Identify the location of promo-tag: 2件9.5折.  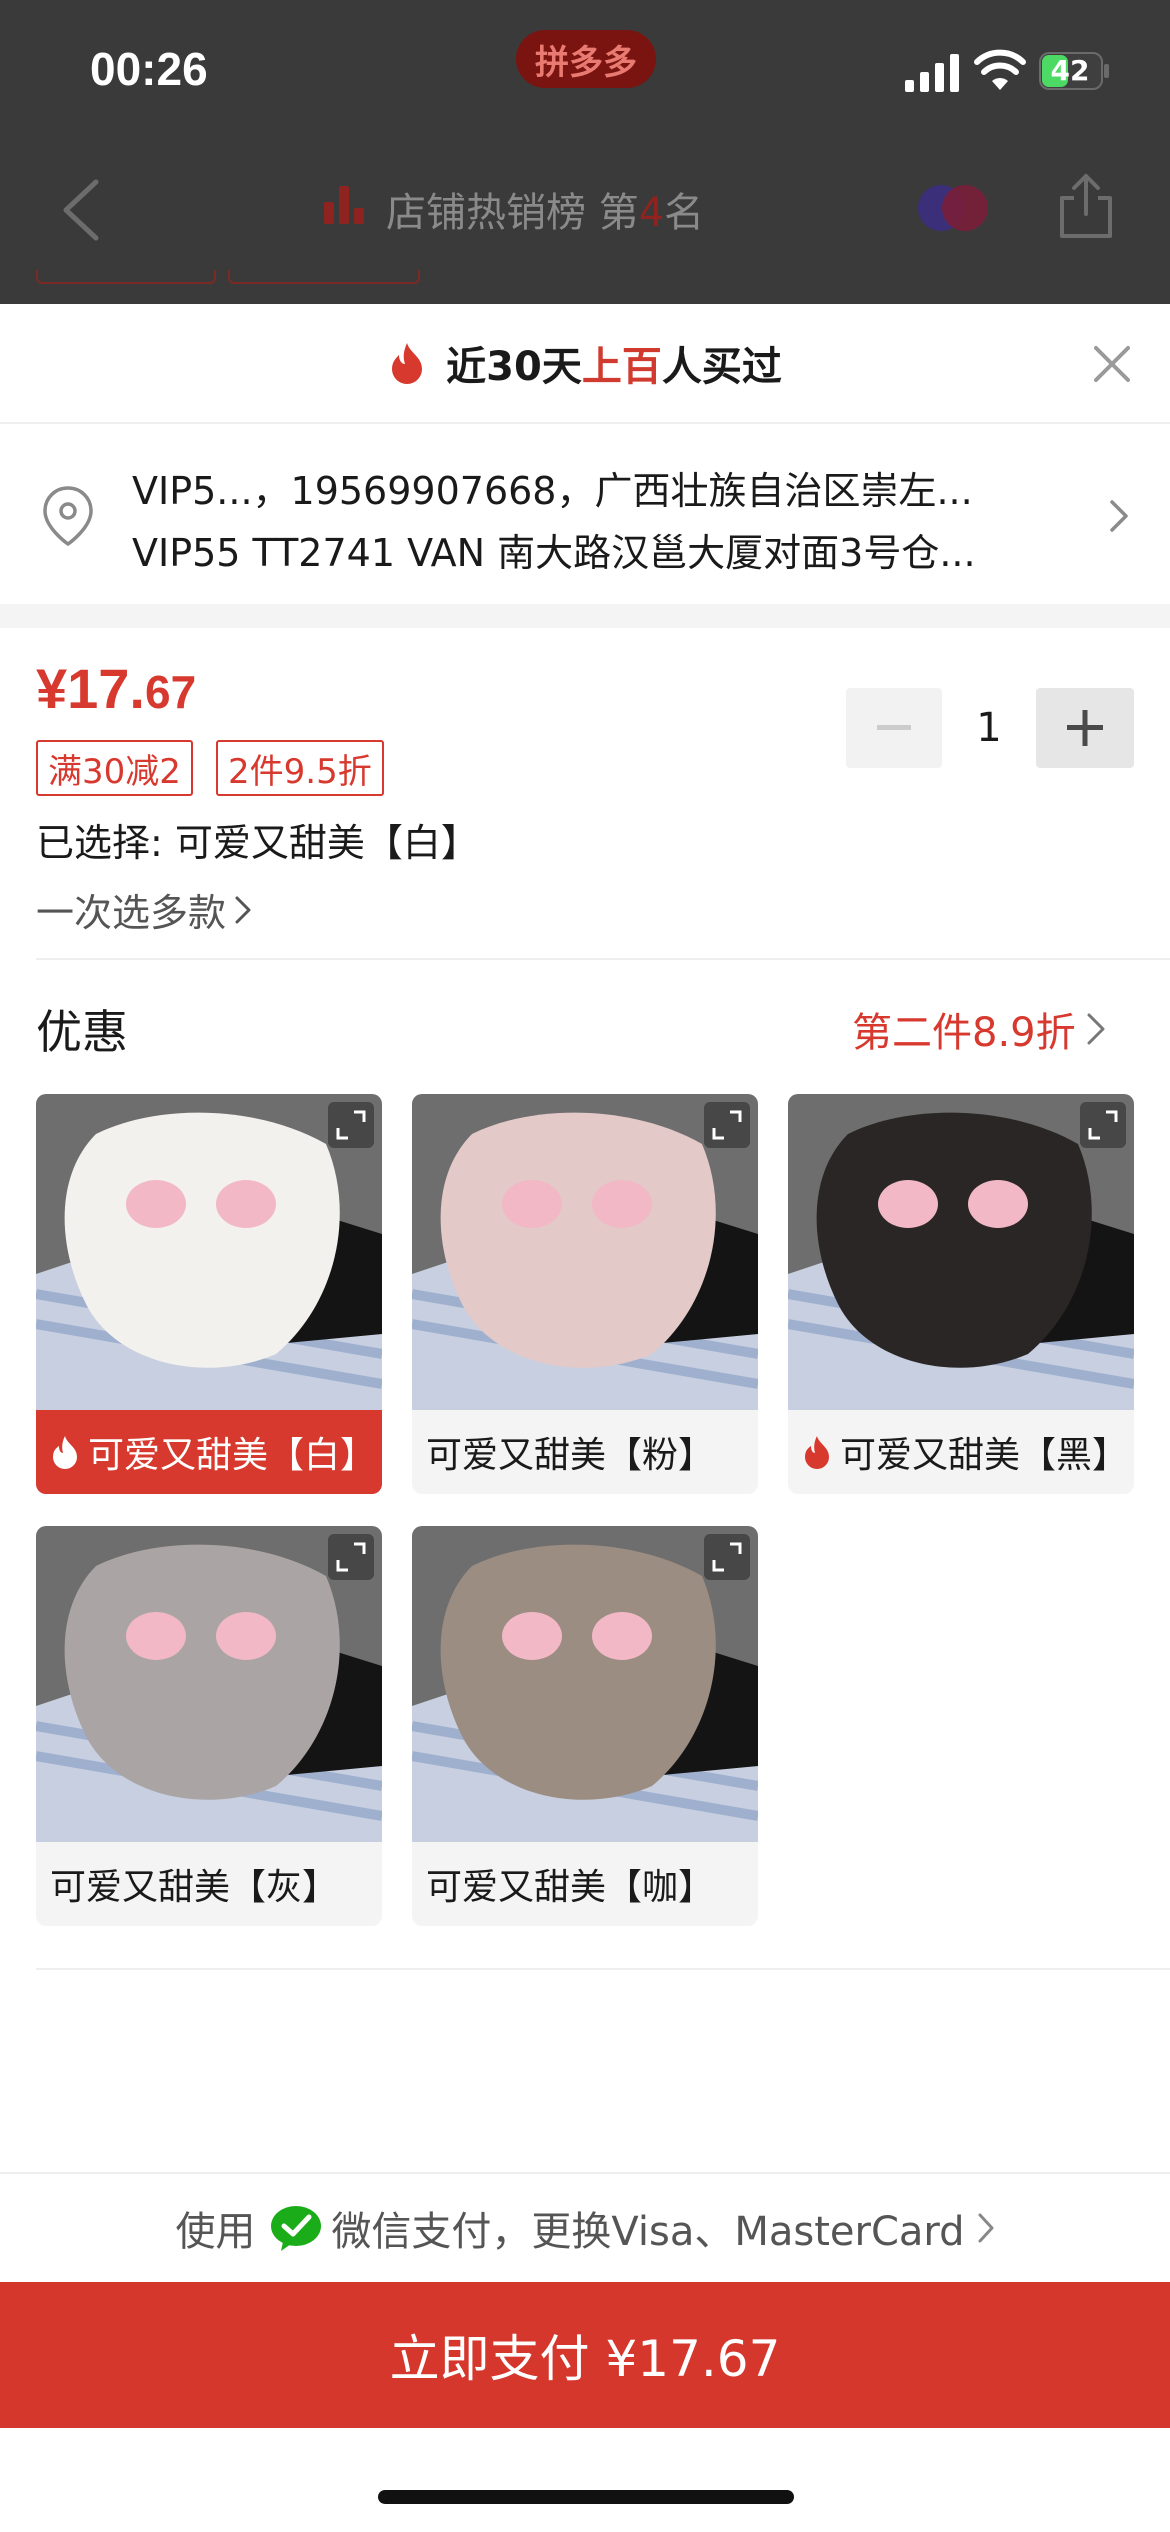
(300, 768).